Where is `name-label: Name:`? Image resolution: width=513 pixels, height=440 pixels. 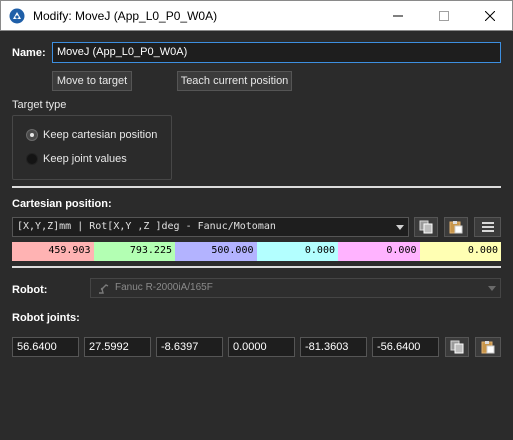
name-label: Name: is located at coordinates (29, 53).